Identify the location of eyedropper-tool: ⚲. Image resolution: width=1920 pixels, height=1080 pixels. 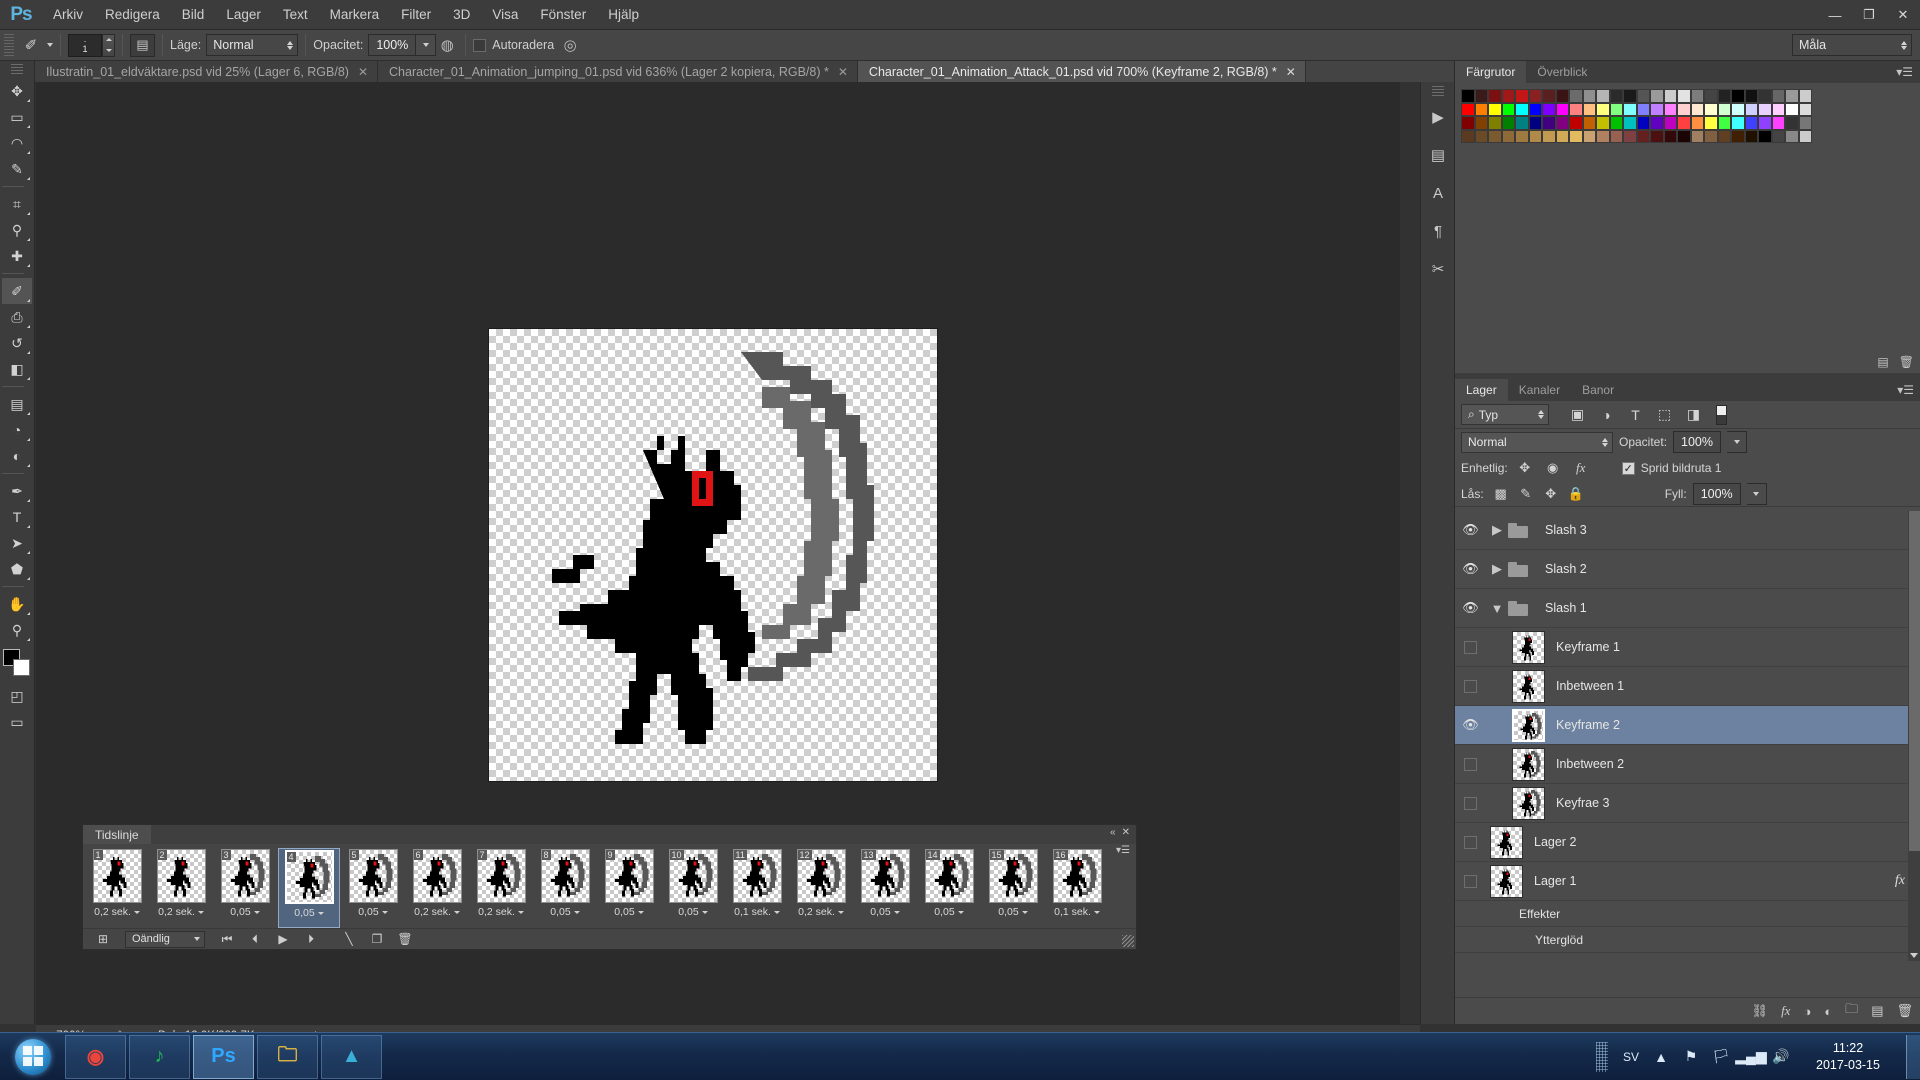
(17, 230).